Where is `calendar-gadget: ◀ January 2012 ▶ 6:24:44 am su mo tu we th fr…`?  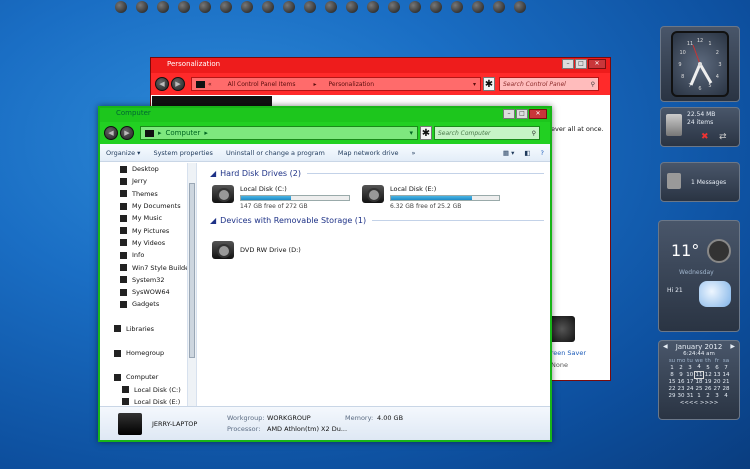
calendar-gadget: ◀ January 2012 ▶ 6:24:44 am su mo tu we th fr… is located at coordinates (699, 380).